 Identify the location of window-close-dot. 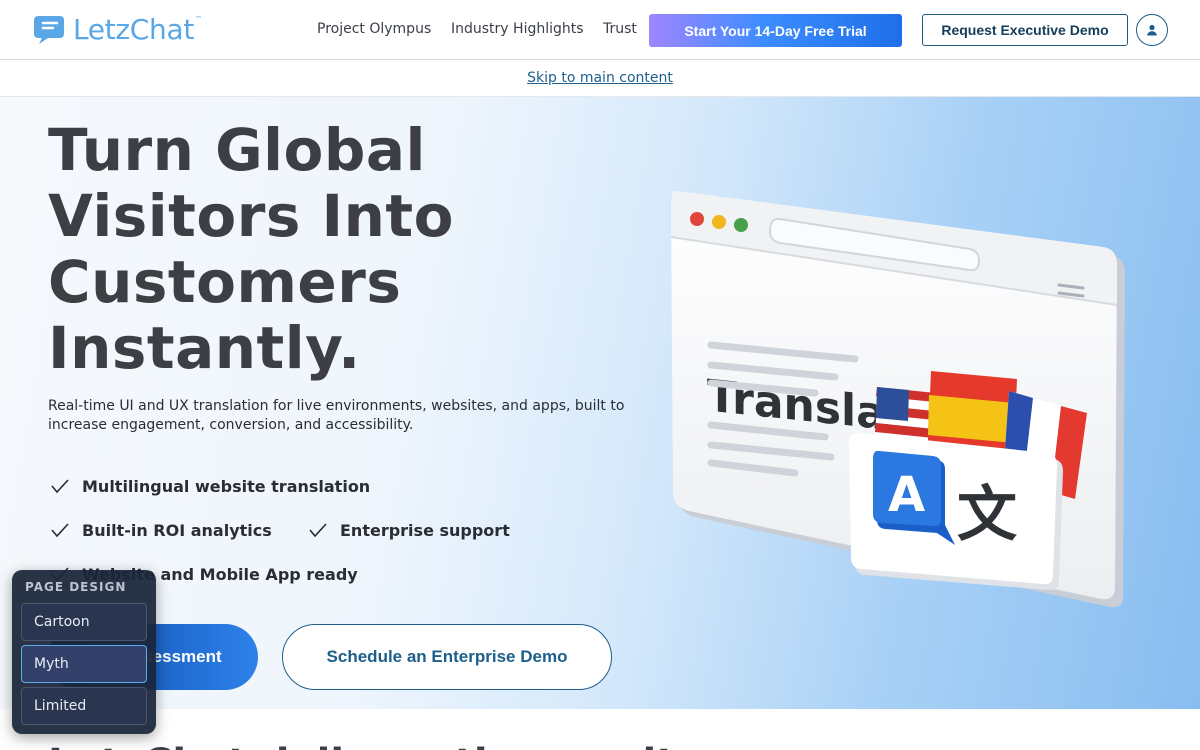
(697, 219).